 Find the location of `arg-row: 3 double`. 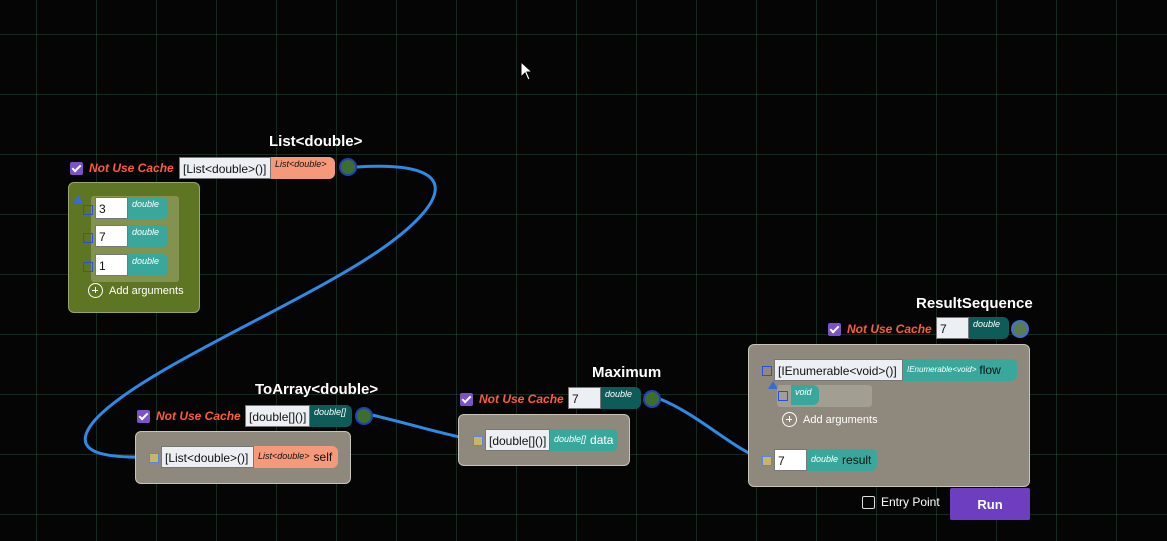

arg-row: 3 double is located at coordinates (131, 208).